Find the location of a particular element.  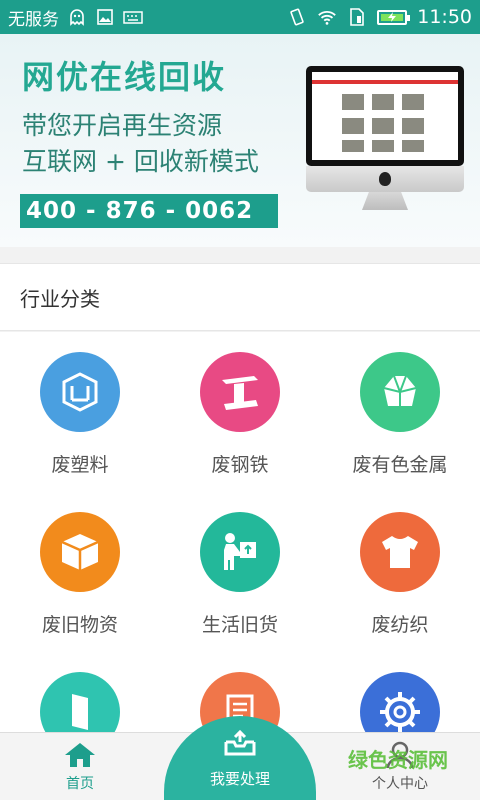

carrier-text: 无服务 is located at coordinates (33, 19).